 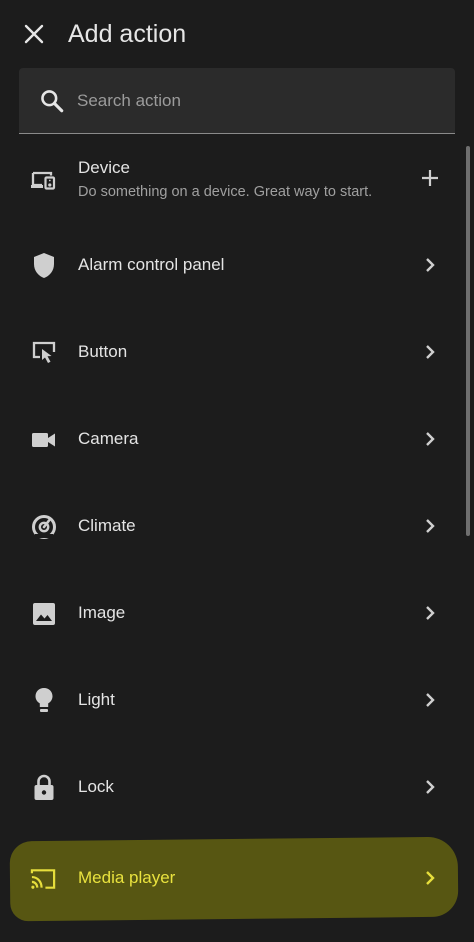 I want to click on action-item-button: Button, so click(x=233, y=352).